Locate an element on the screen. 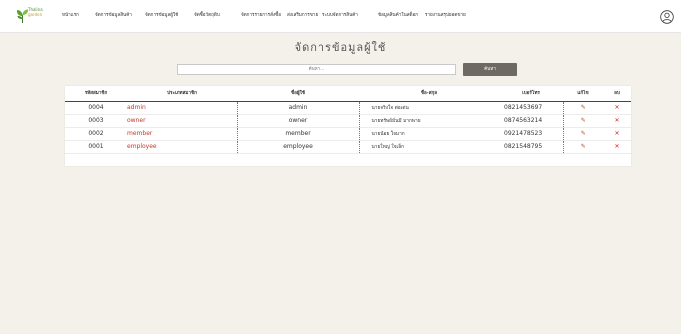 The height and width of the screenshot is (334, 681). header-member-type: ประเภทสมาชิก is located at coordinates (182, 94).